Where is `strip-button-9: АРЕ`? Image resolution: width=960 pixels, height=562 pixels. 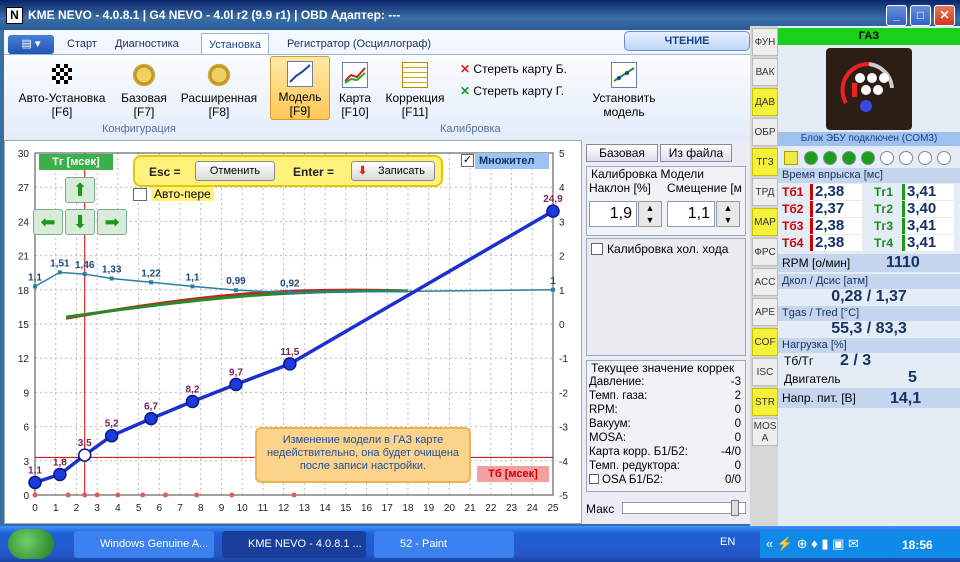 strip-button-9: АРЕ is located at coordinates (765, 312).